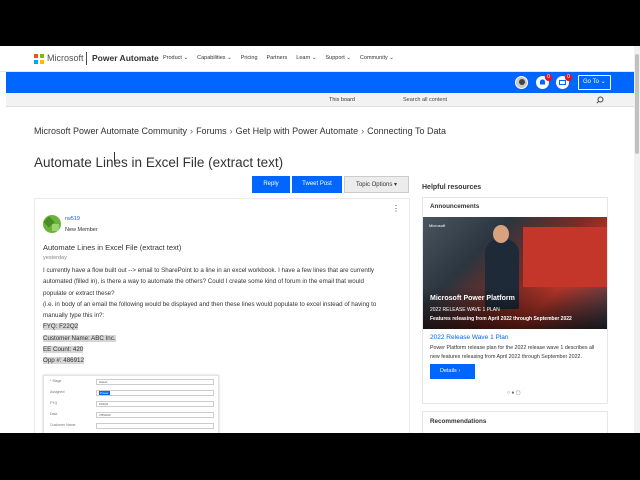 The image size is (640, 480). What do you see at coordinates (469, 337) in the screenshot?
I see `announcement-link: 2022 Release Wave 1 Plan` at bounding box center [469, 337].